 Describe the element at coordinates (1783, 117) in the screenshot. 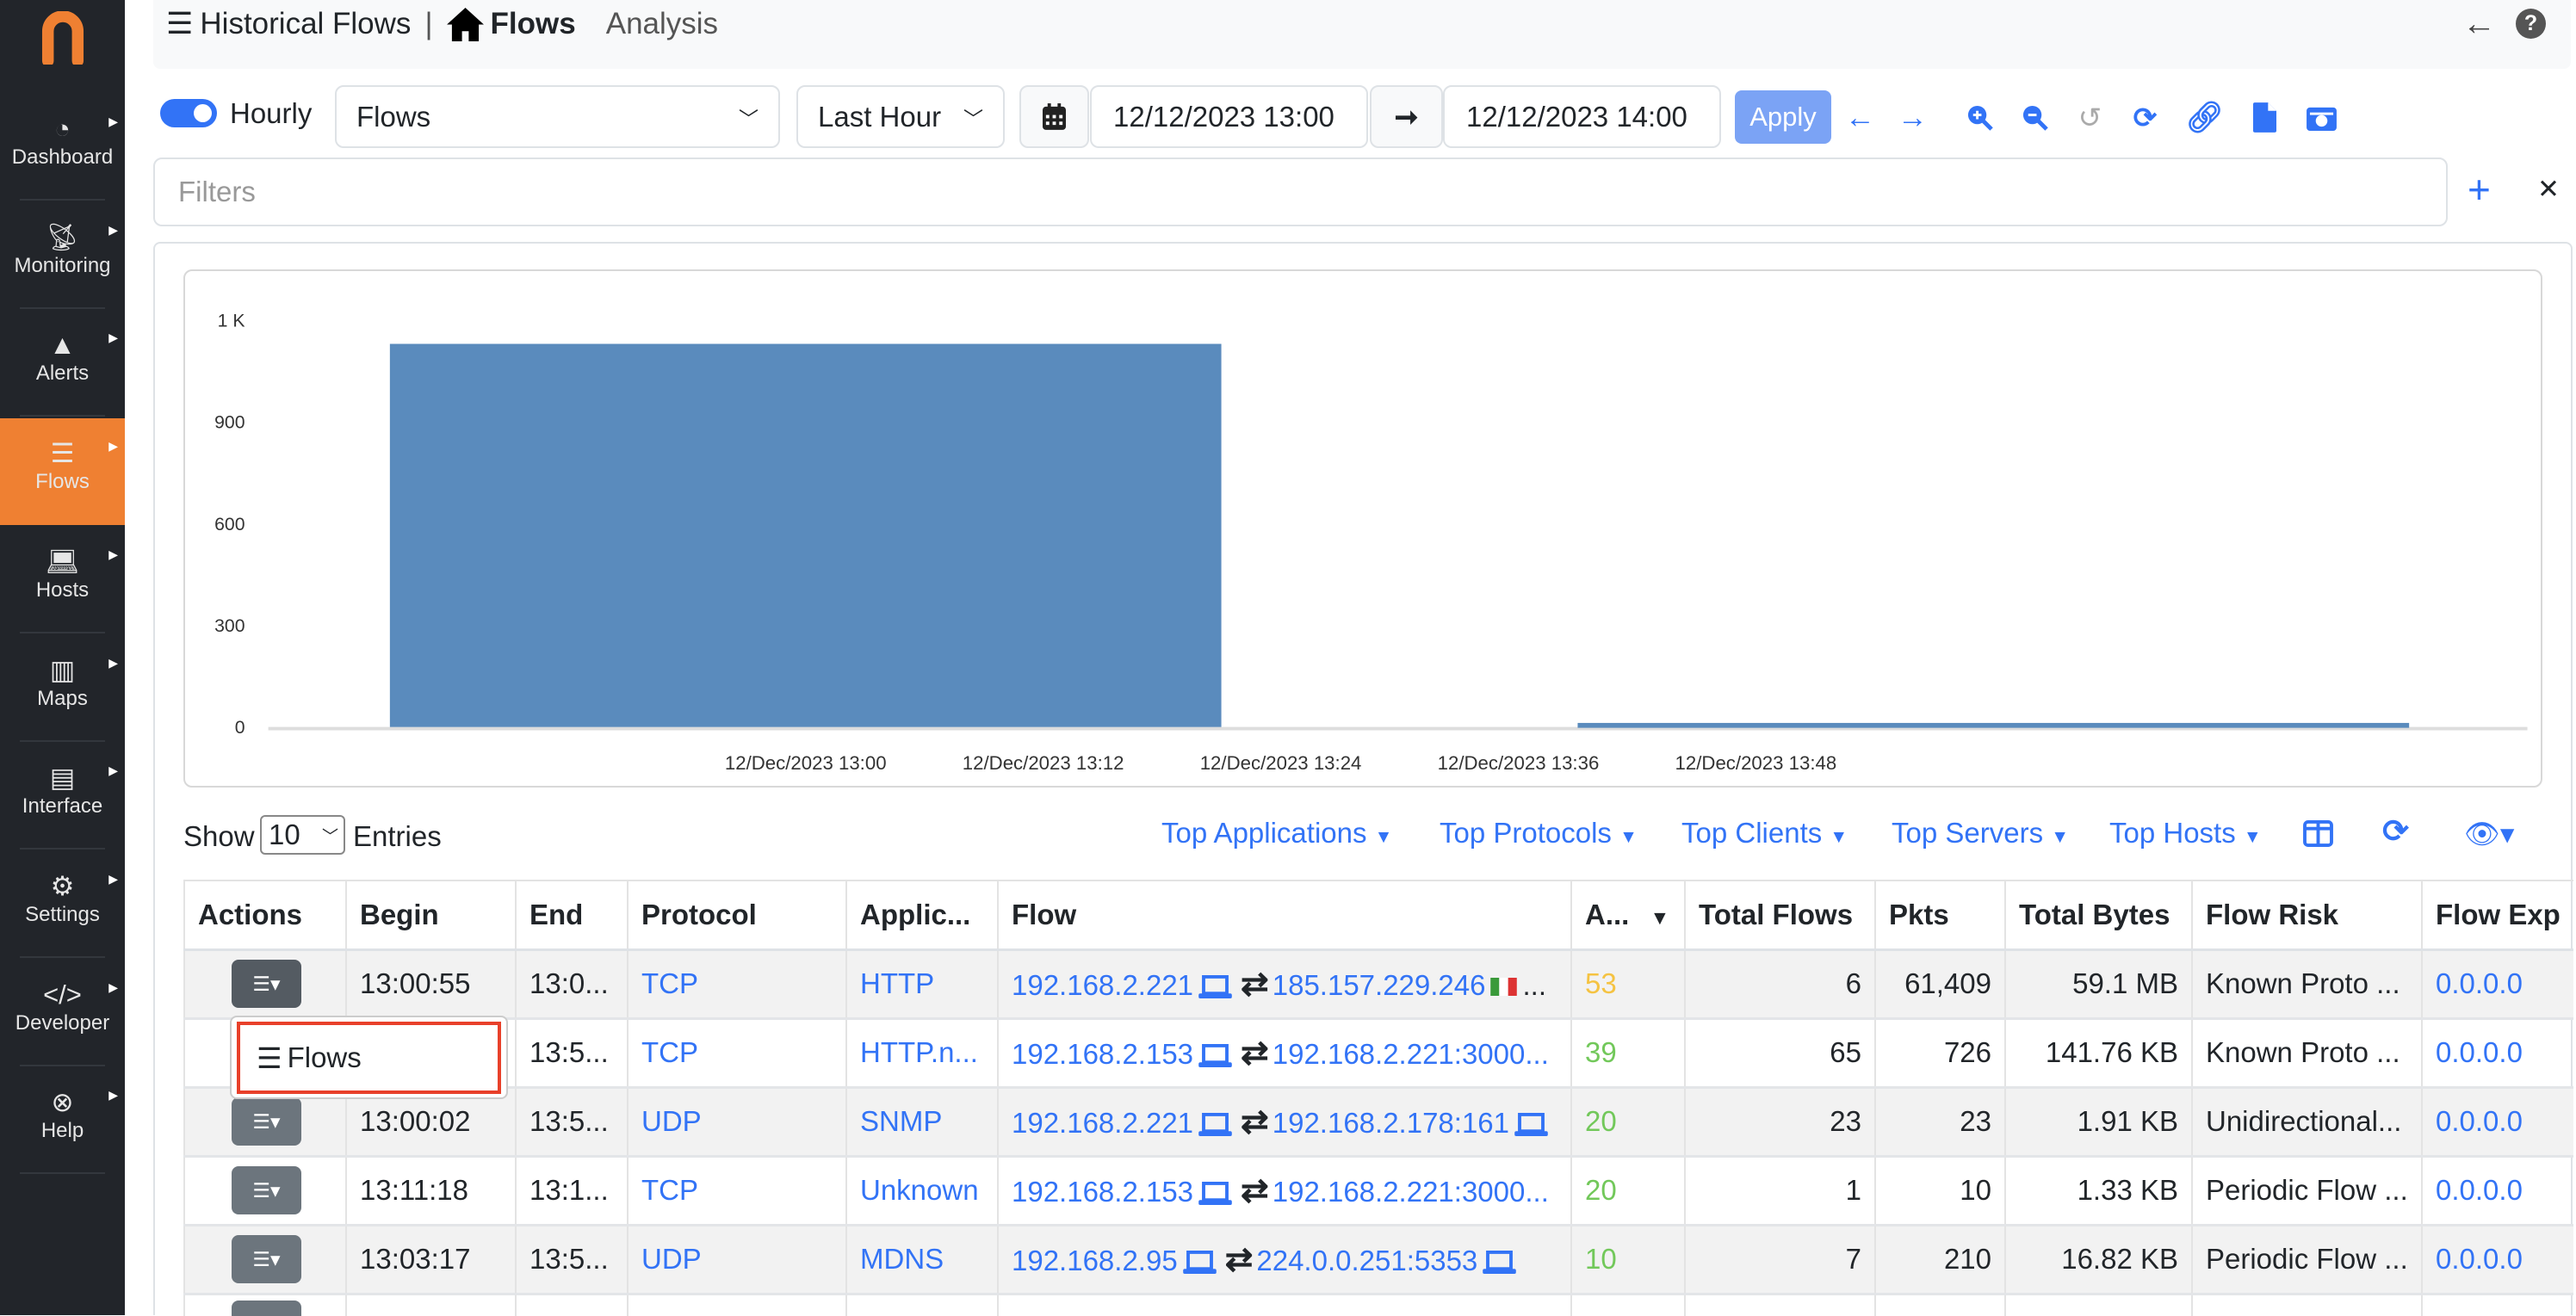

I see `apply-button: Apply` at that location.